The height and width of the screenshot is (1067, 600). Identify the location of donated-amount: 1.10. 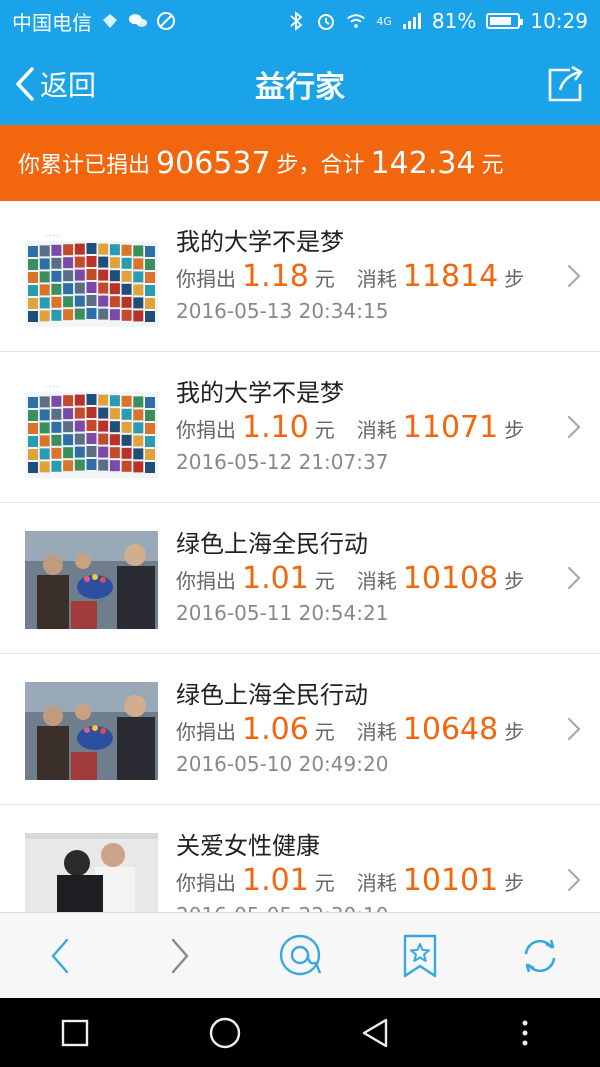
(275, 427).